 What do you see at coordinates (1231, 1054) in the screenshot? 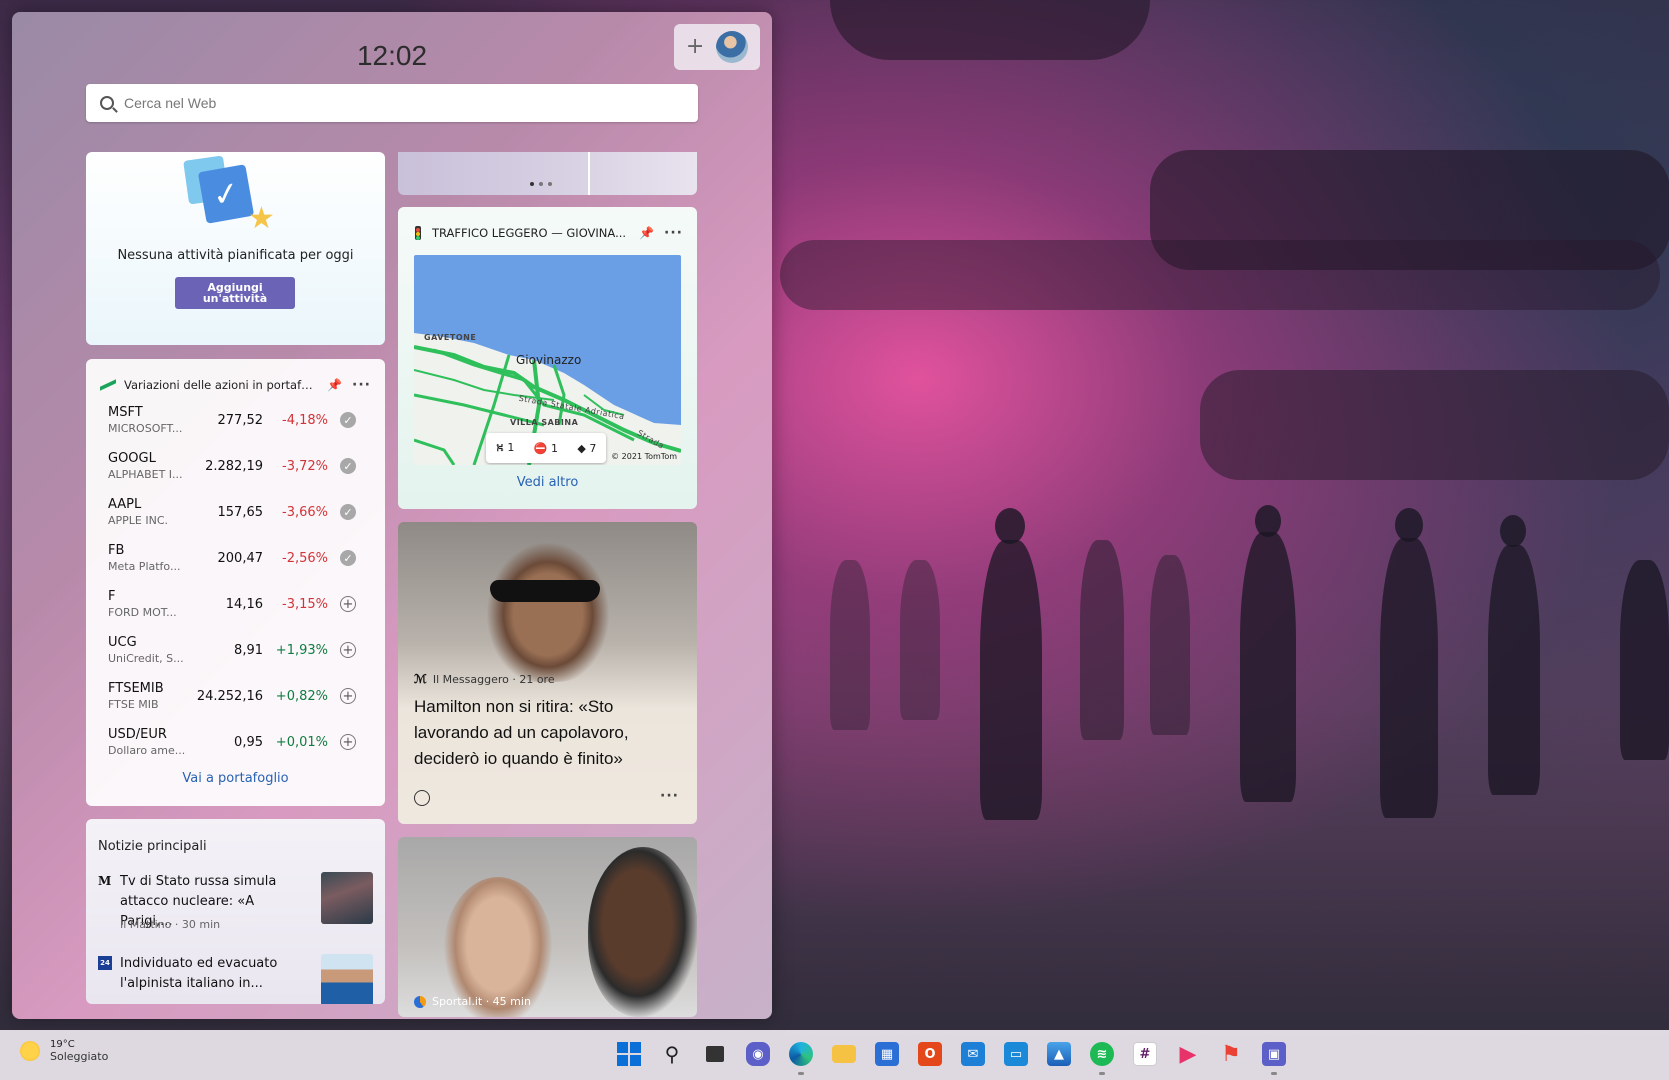
I see `maps-button: ⚑` at bounding box center [1231, 1054].